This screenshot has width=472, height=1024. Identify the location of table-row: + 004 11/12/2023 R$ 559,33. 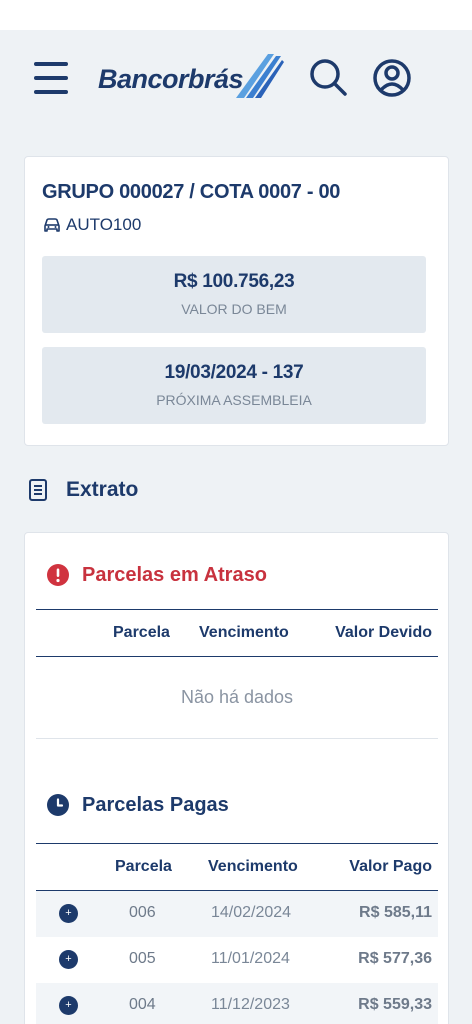
(237, 1003).